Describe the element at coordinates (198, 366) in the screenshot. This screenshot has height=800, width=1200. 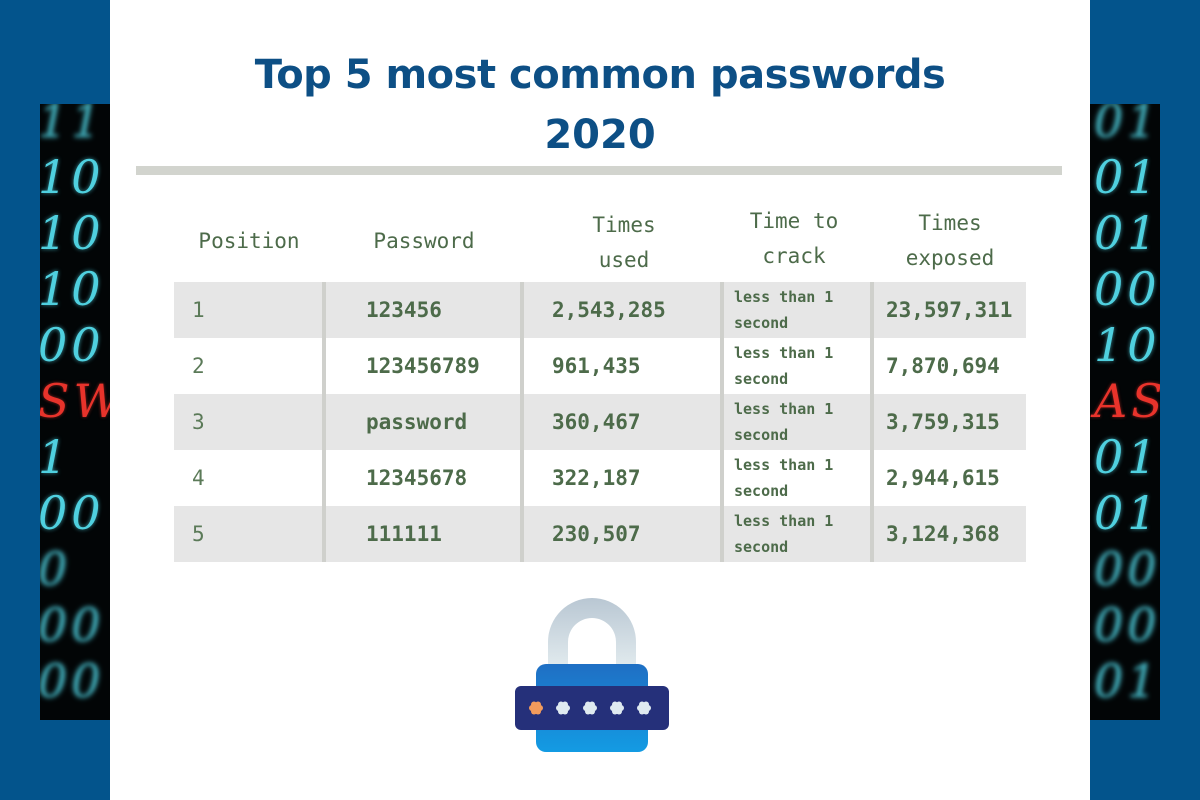
I see `cell-position: 2` at that location.